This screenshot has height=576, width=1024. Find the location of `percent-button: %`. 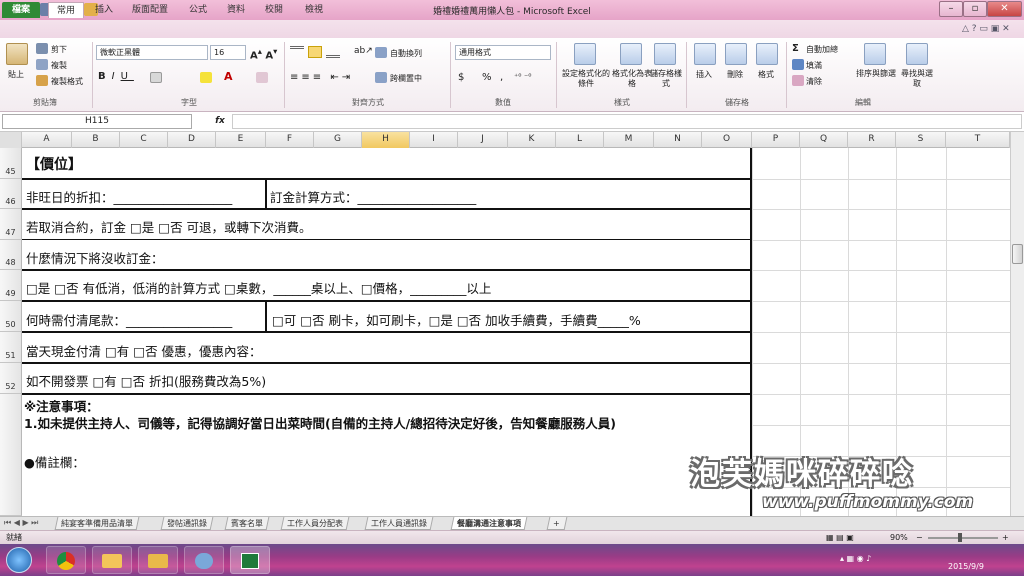

percent-button: % is located at coordinates (487, 77).